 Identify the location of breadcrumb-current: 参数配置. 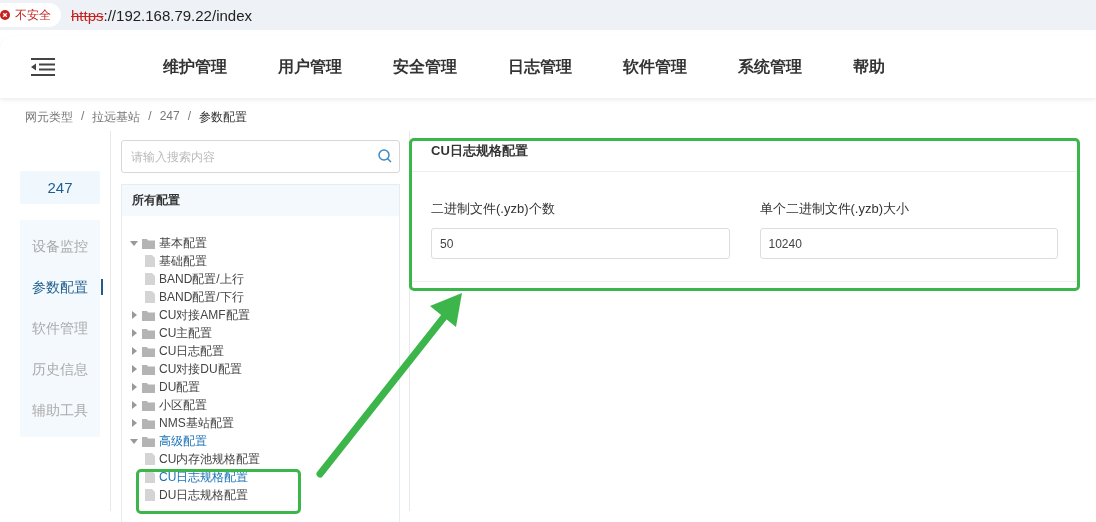
(223, 117).